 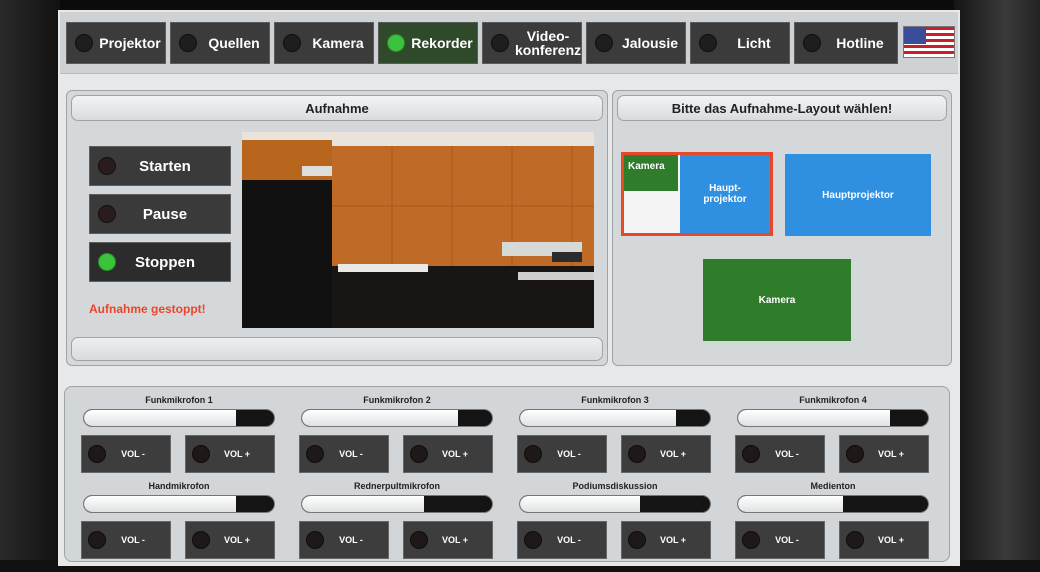 I want to click on recording-panel-title: Aufnahme, so click(x=337, y=108).